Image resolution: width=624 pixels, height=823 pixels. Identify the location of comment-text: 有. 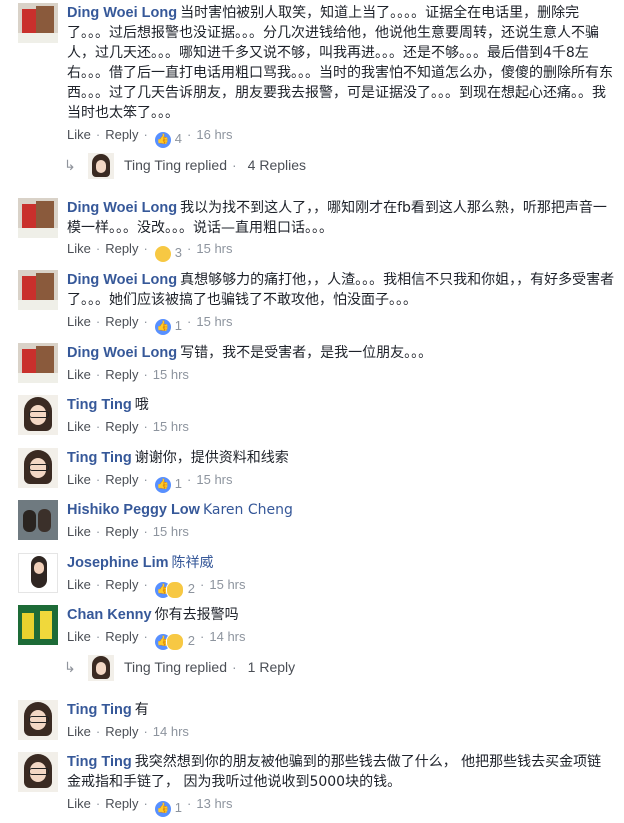
(141, 710).